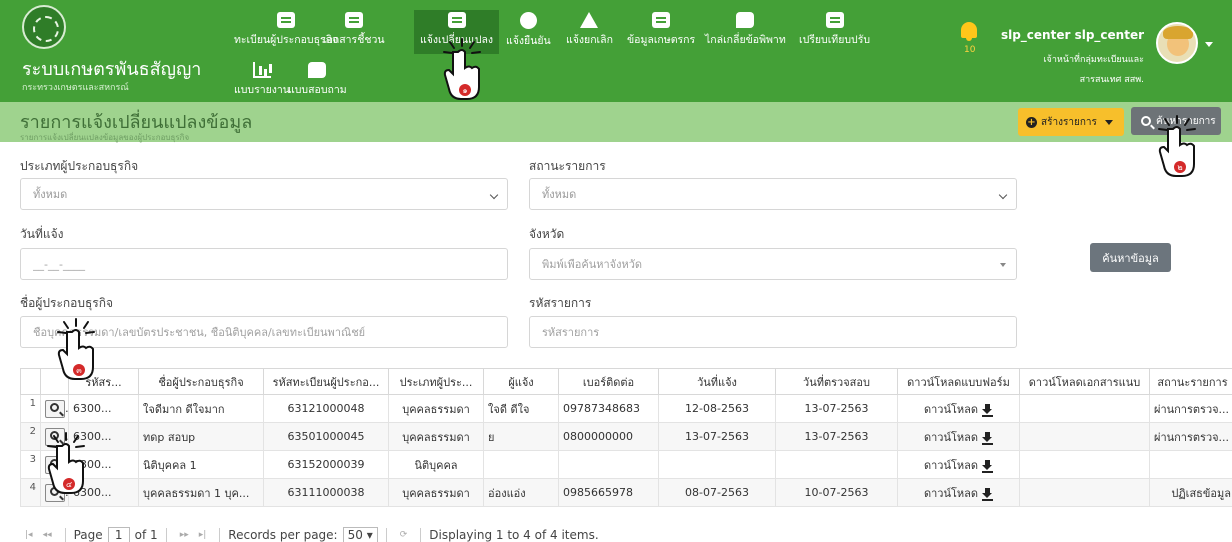 The image size is (1232, 542). Describe the element at coordinates (262, 80) in the screenshot. I see `nav-reports: แบบรายงาน` at that location.